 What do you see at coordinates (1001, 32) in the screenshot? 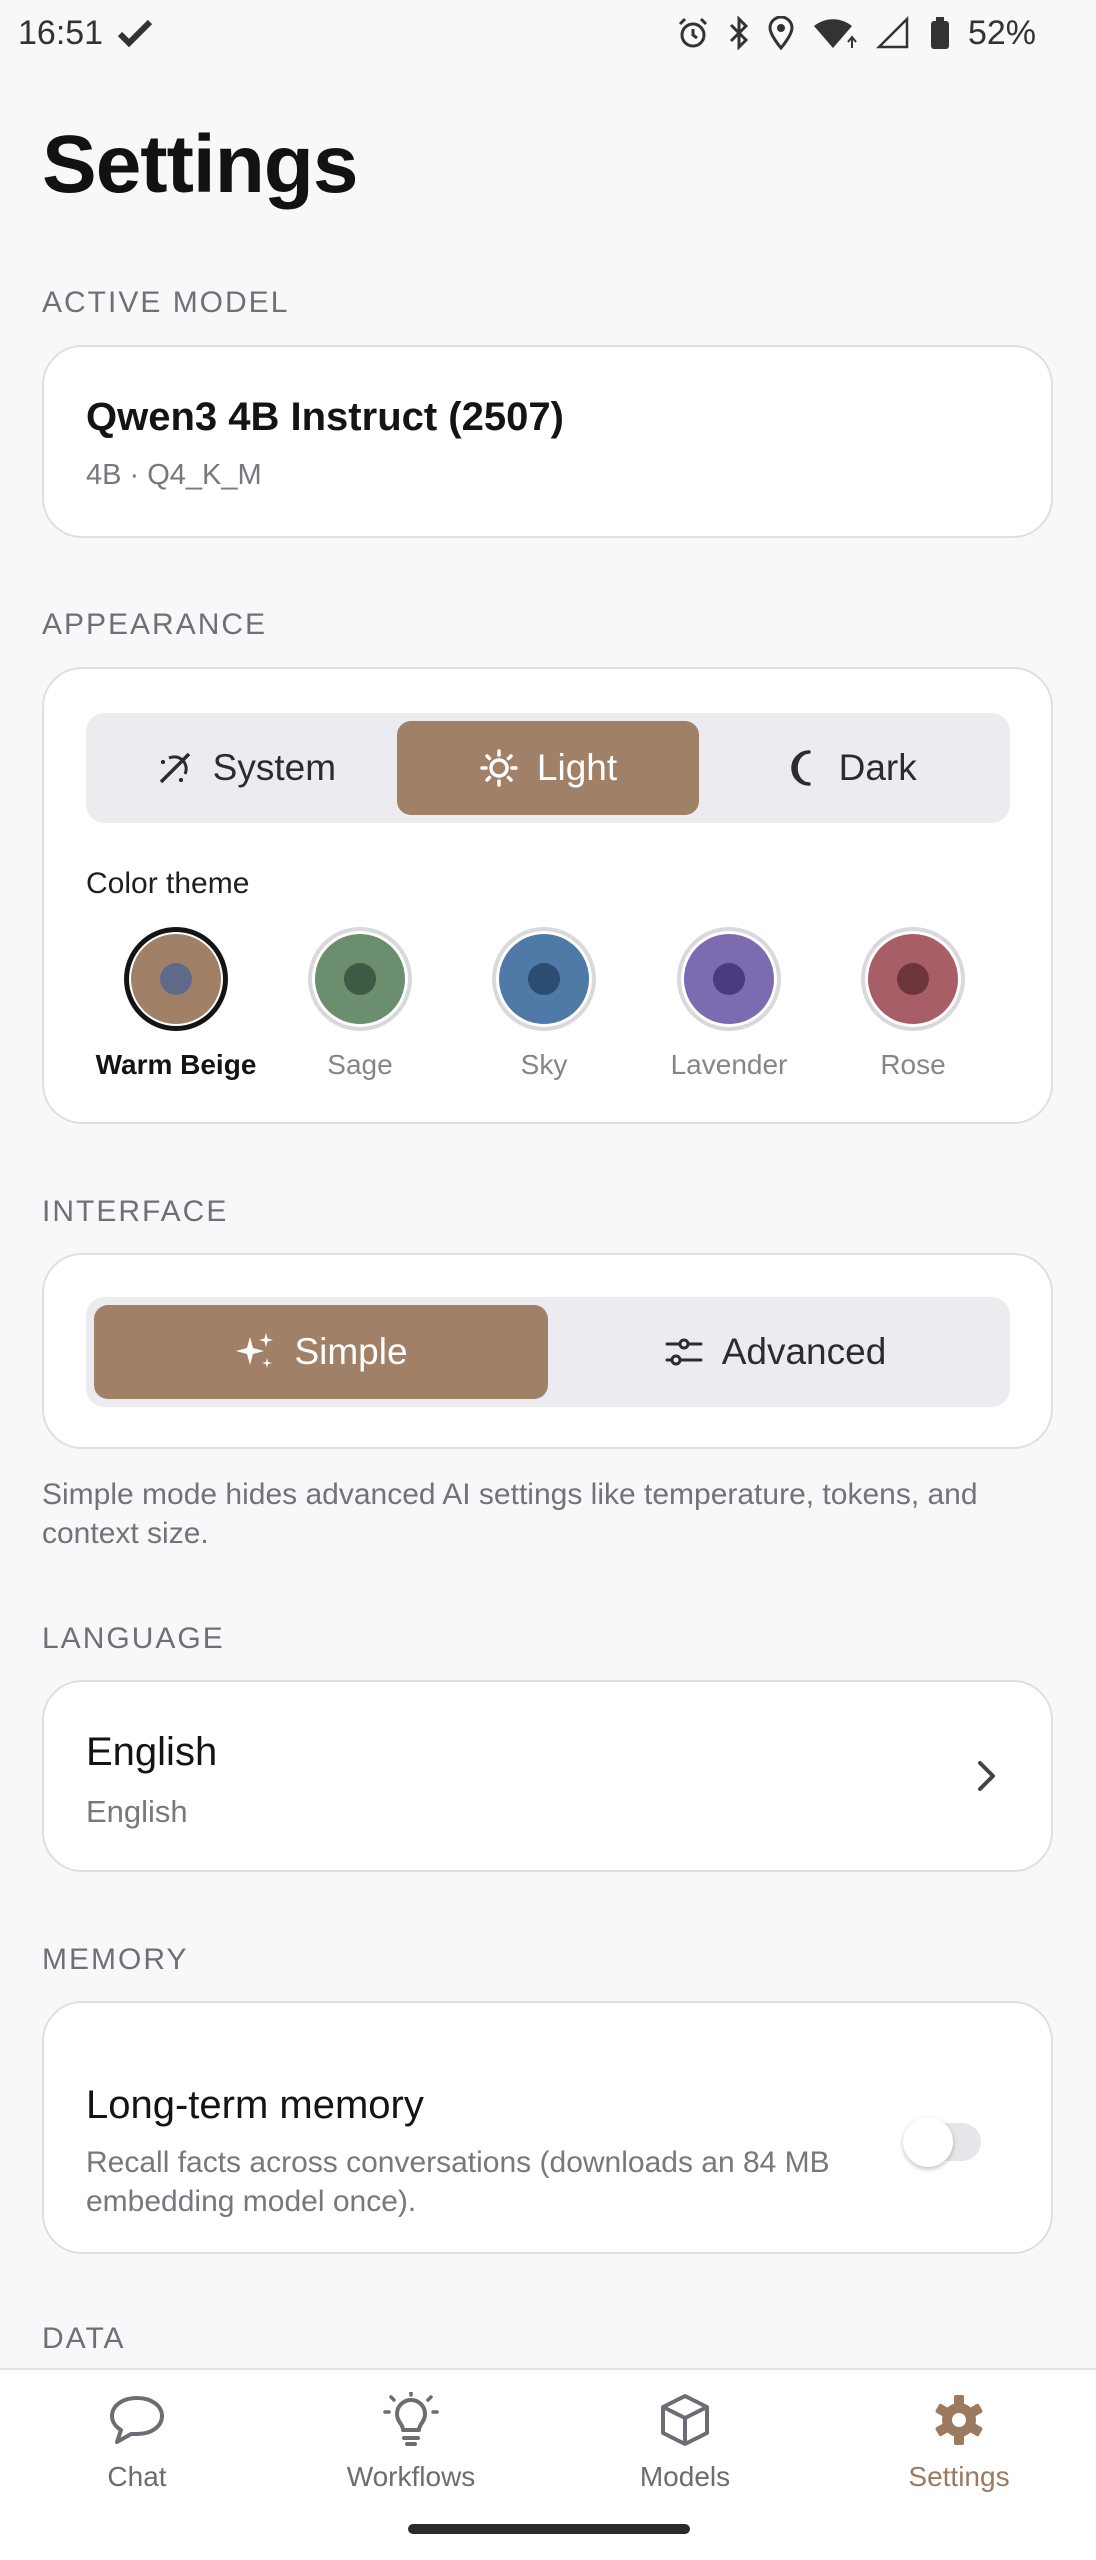
I see `battery-percent: 52%` at bounding box center [1001, 32].